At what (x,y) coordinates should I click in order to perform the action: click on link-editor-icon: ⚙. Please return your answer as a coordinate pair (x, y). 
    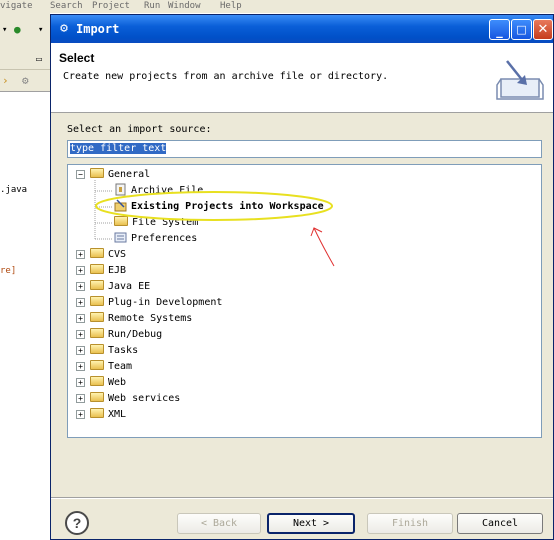
    Looking at the image, I should click on (25, 80).